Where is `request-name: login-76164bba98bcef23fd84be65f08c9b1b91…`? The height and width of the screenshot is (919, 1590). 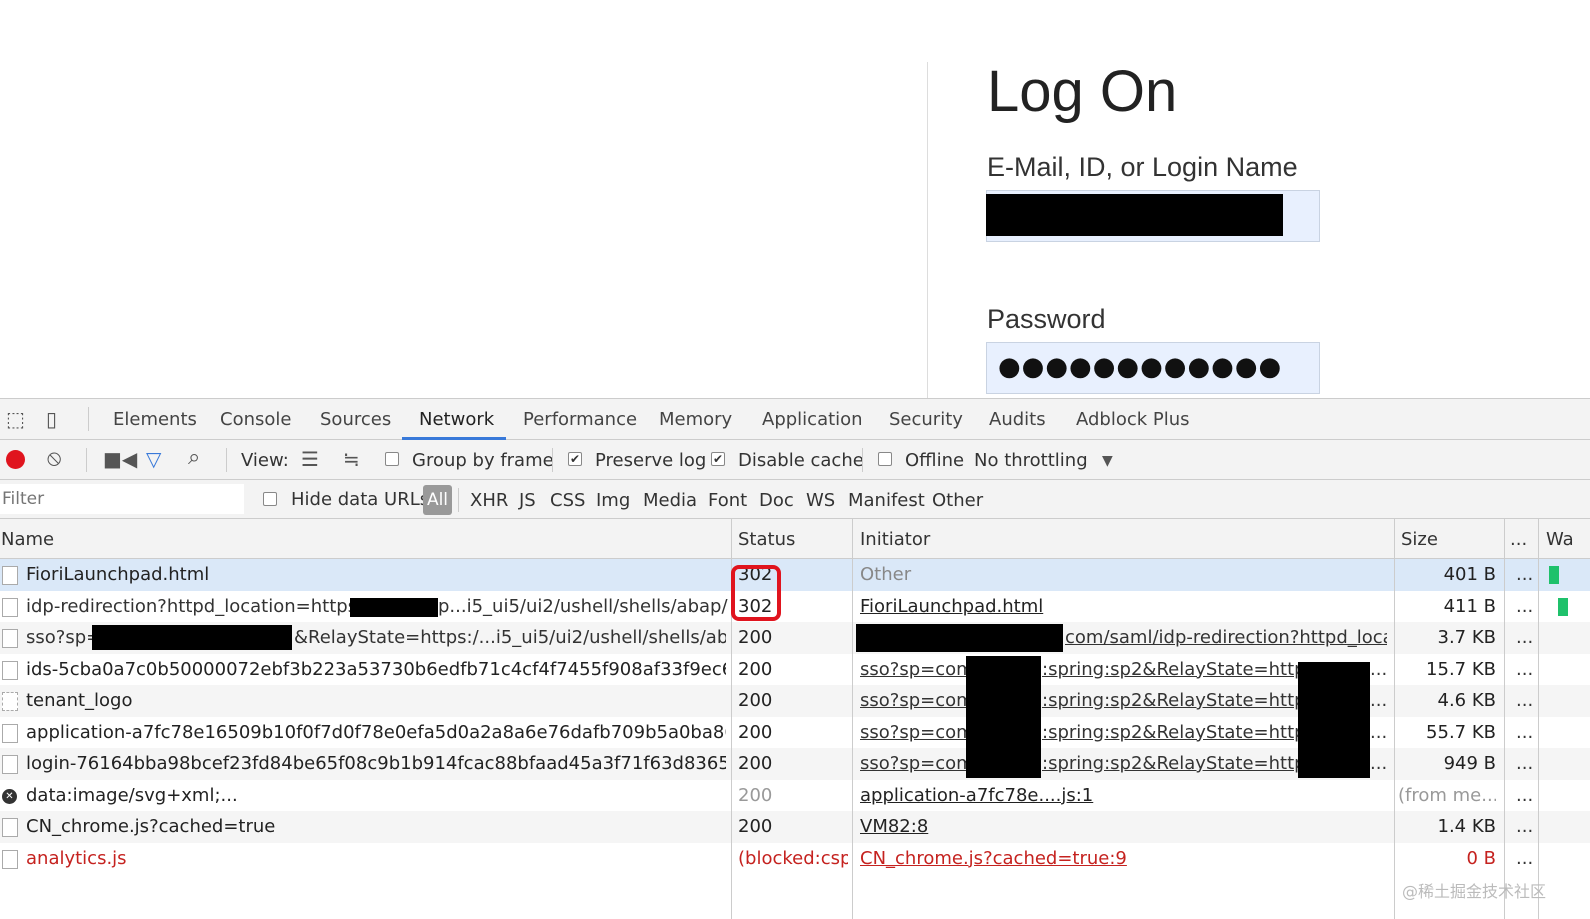
request-name: login-76164bba98bcef23fd84be65f08c9b1b91… is located at coordinates (376, 763).